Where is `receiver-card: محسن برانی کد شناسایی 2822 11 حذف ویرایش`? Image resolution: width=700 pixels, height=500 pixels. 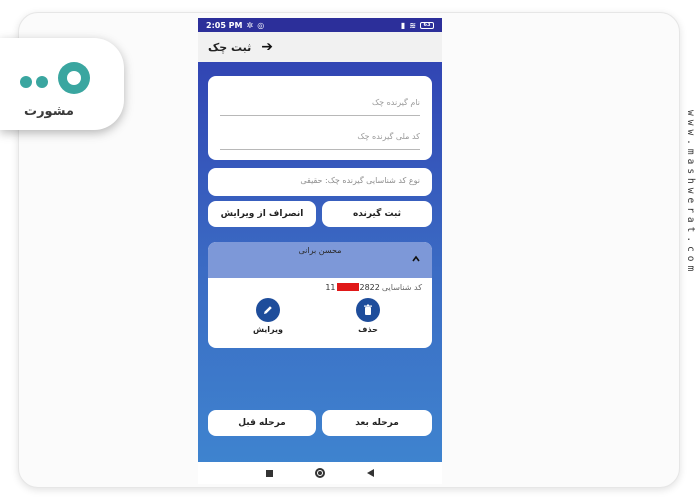
receiver-card: محسن برانی کد شناسایی 2822 11 حذف ویرایش is located at coordinates (320, 295).